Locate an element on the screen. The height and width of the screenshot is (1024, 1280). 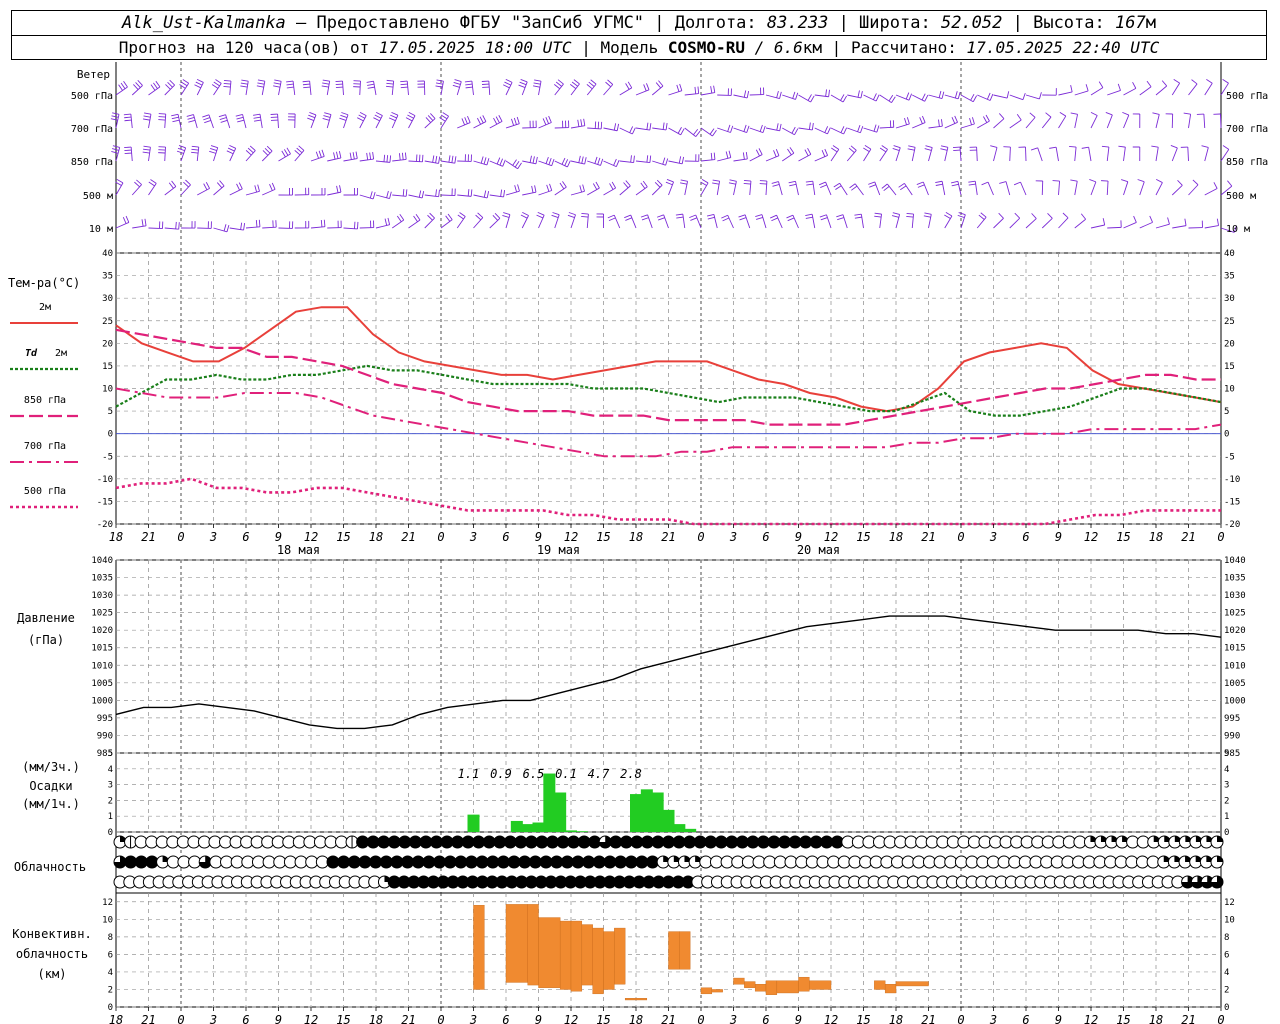
time-tick-label: 0 is located at coordinates (180, 1018).